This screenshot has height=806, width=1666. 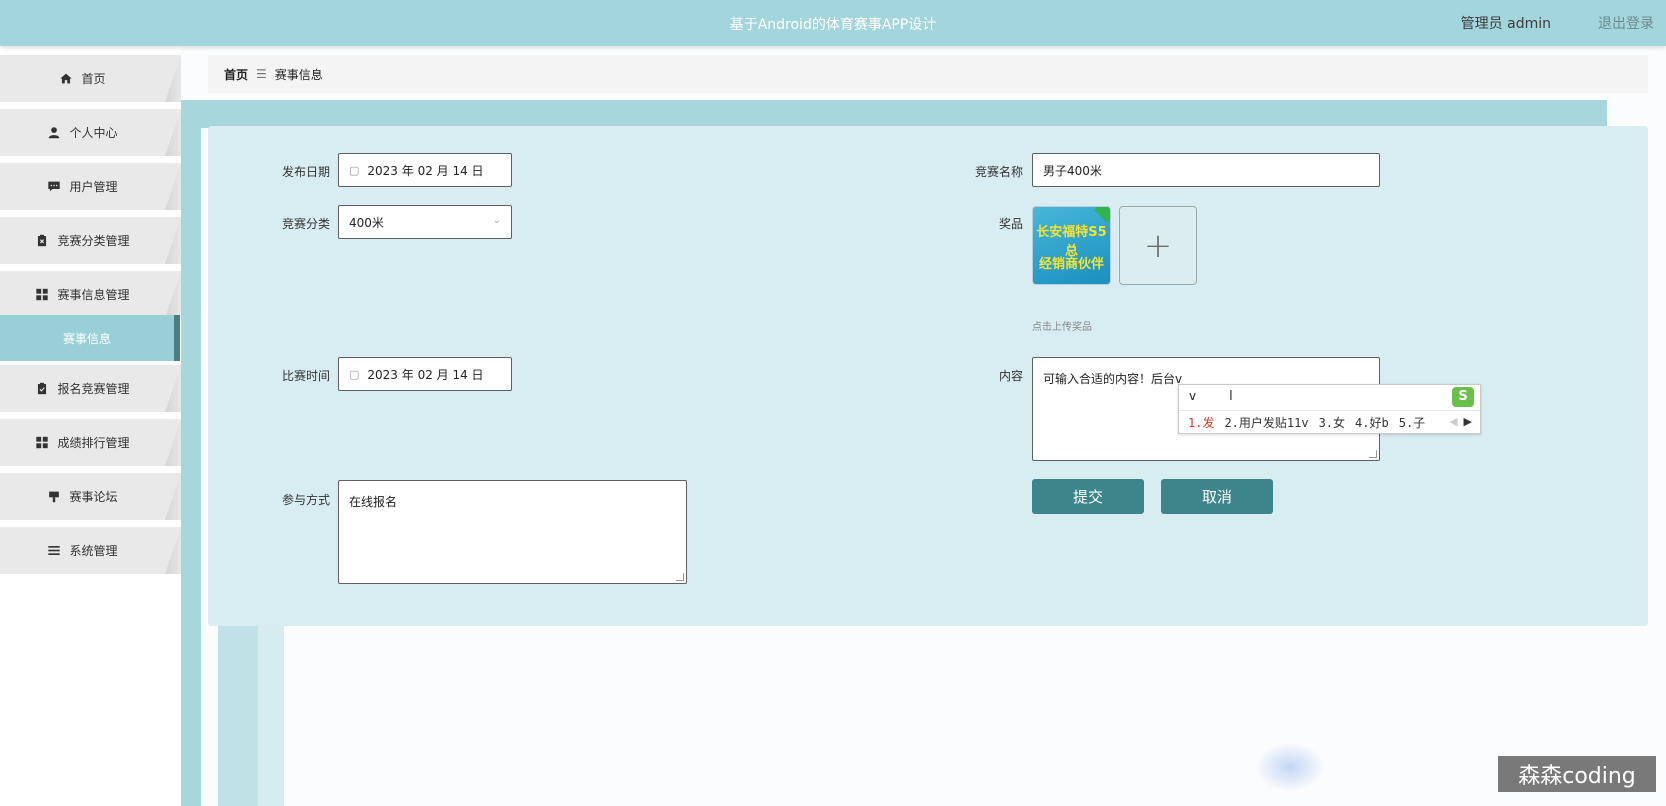 I want to click on content-value: 可输入合适的内容！后台v, so click(x=1113, y=379).